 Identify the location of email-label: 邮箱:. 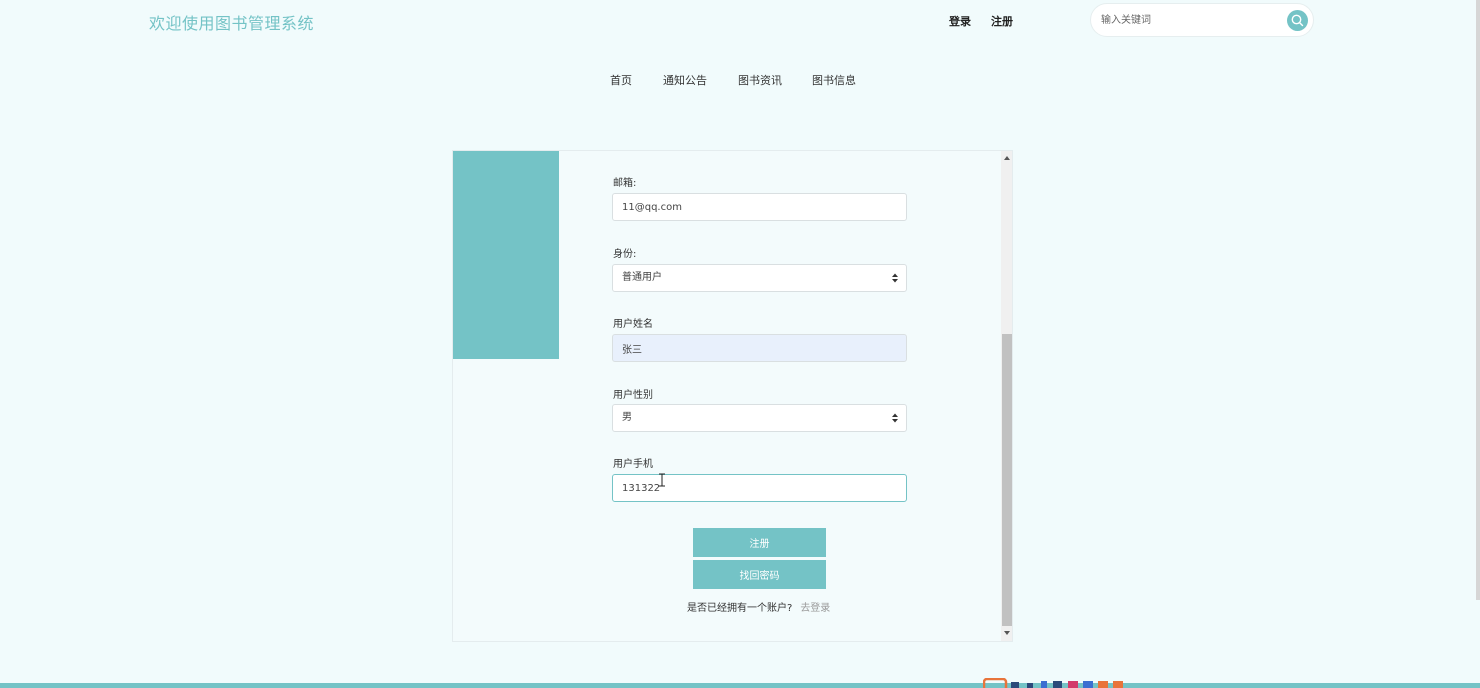
(625, 183).